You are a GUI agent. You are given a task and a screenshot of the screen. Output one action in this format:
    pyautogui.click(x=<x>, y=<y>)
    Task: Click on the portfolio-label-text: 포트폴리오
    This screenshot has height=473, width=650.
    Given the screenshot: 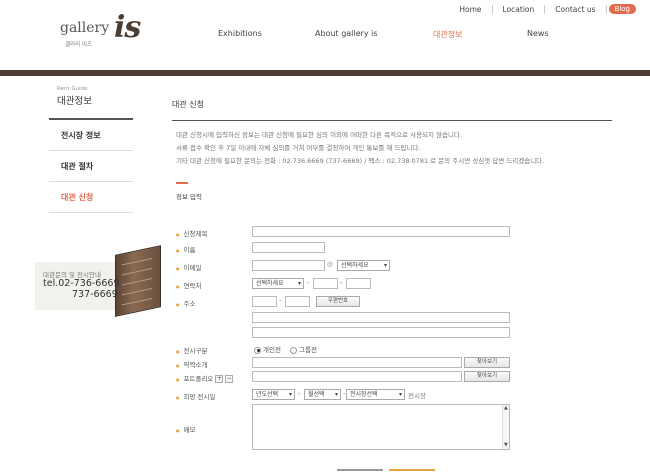 What is the action you would take?
    pyautogui.click(x=198, y=379)
    